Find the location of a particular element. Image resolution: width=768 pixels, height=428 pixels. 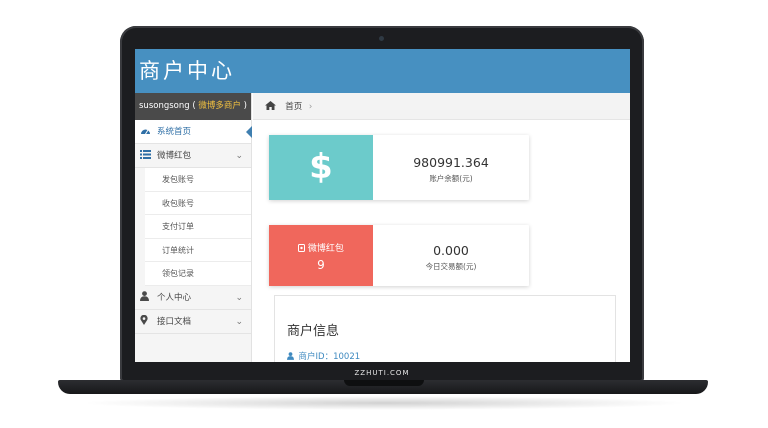

dollar-icon: $ is located at coordinates (321, 167).